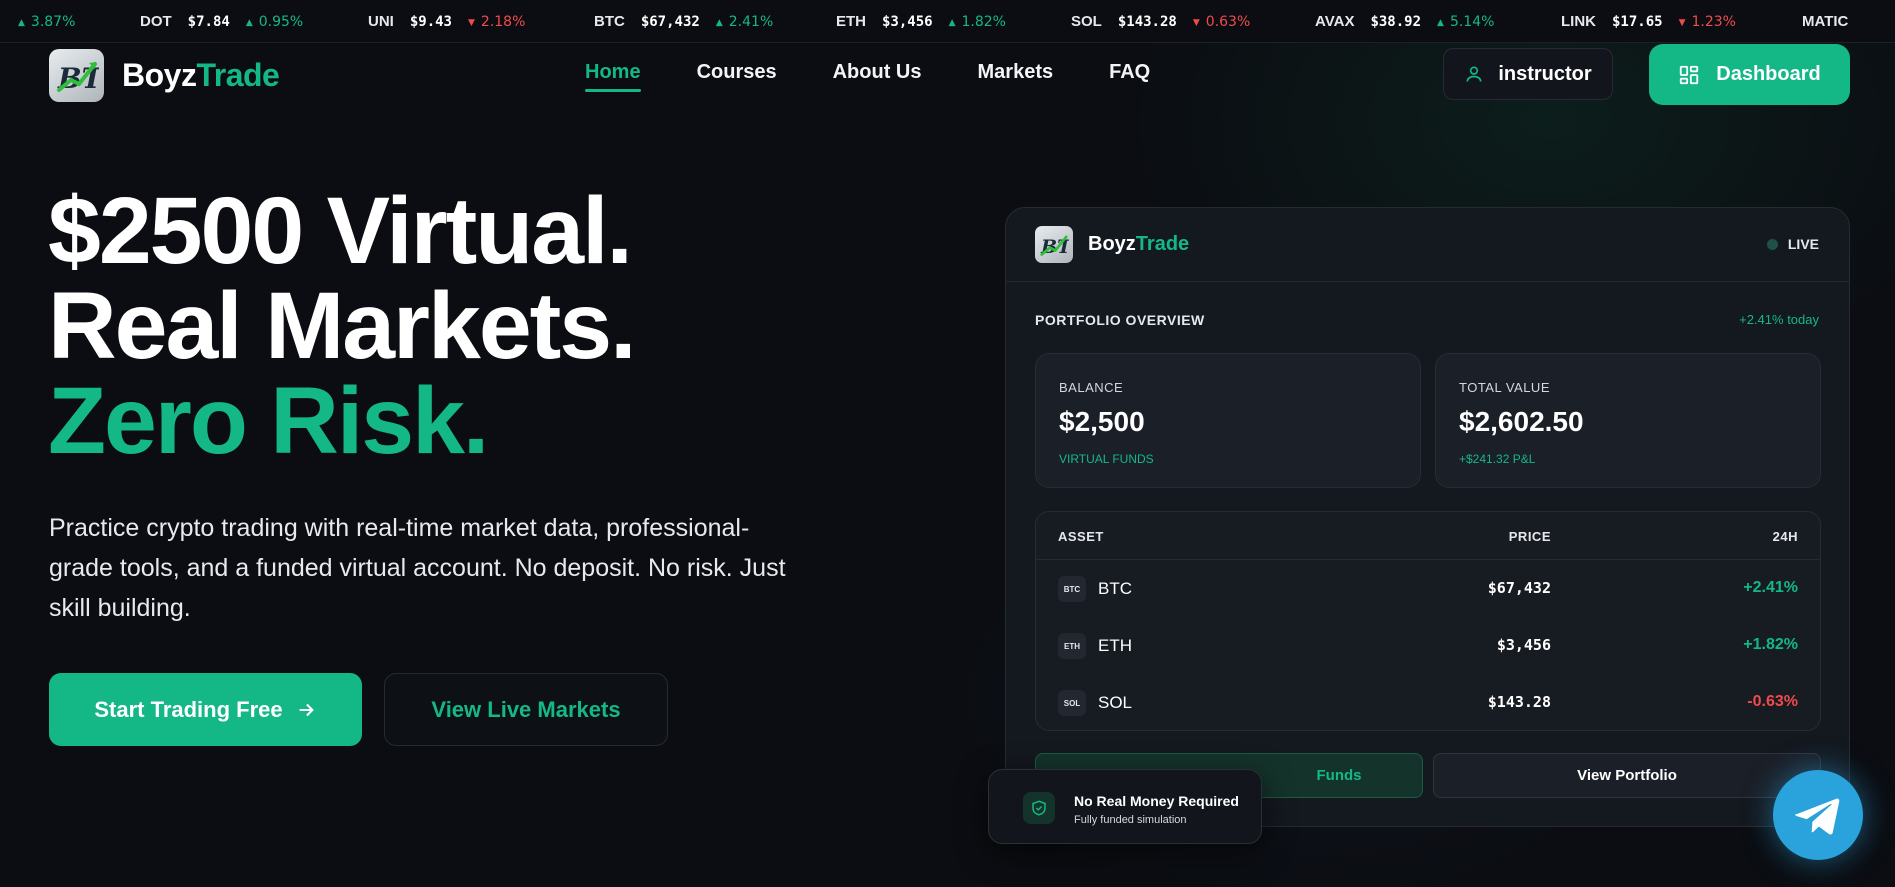 Image resolution: width=1895 pixels, height=887 pixels. I want to click on nav-courses: Courses, so click(737, 75).